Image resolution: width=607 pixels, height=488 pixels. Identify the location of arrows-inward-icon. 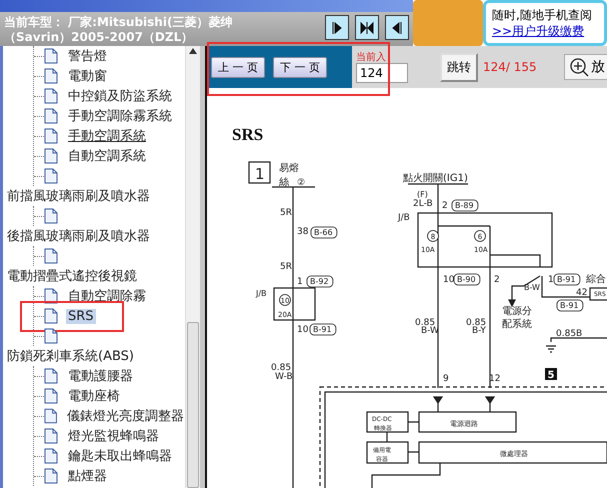
(367, 27).